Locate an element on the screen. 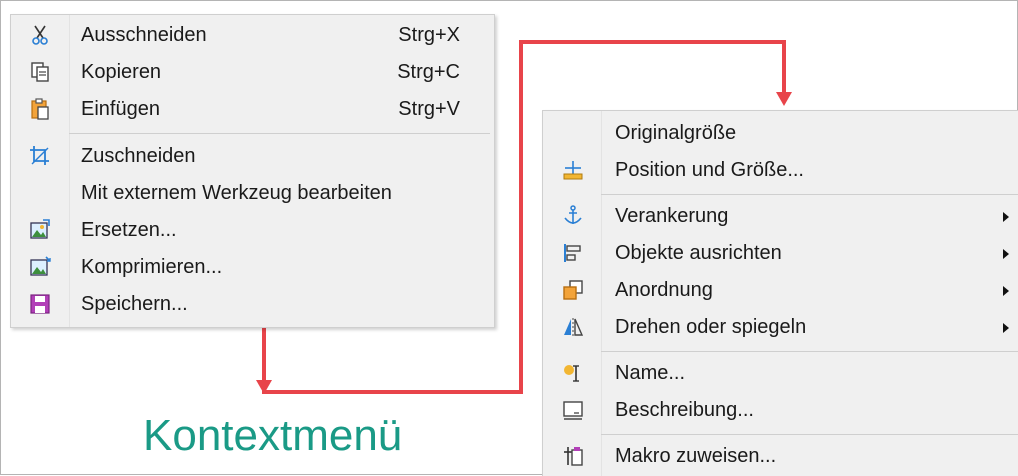  menu-item-label: Verankerung is located at coordinates (672, 216).